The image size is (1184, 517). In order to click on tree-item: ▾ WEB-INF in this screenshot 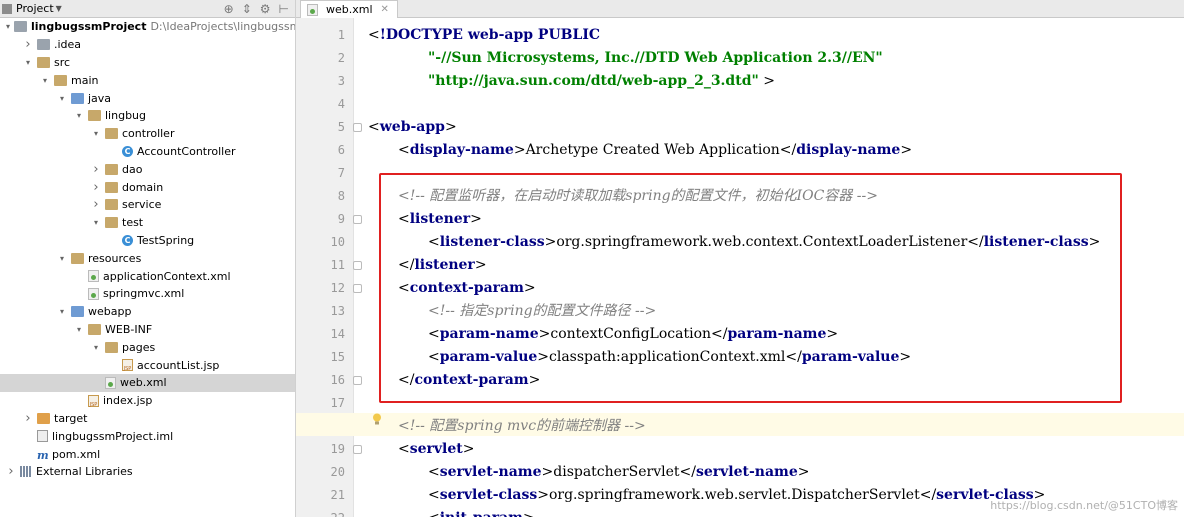, I will do `click(147, 330)`.